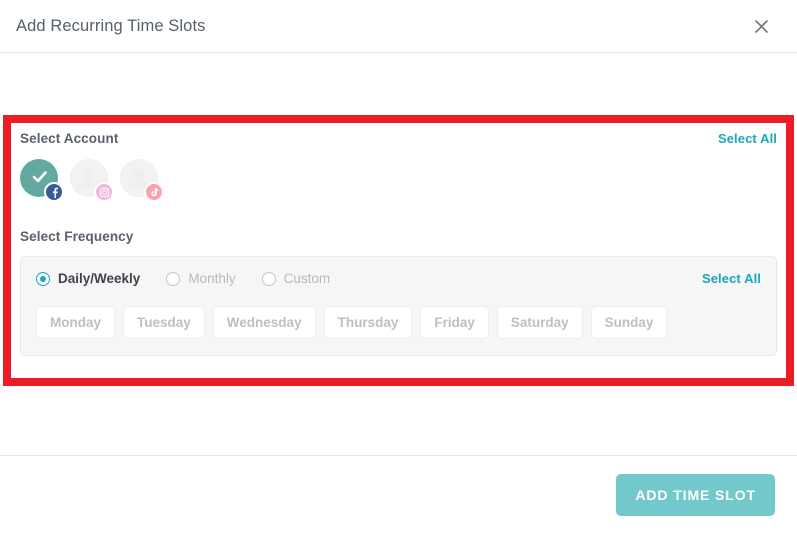  Describe the element at coordinates (212, 278) in the screenshot. I see `radio-label-monthly: Monthly` at that location.